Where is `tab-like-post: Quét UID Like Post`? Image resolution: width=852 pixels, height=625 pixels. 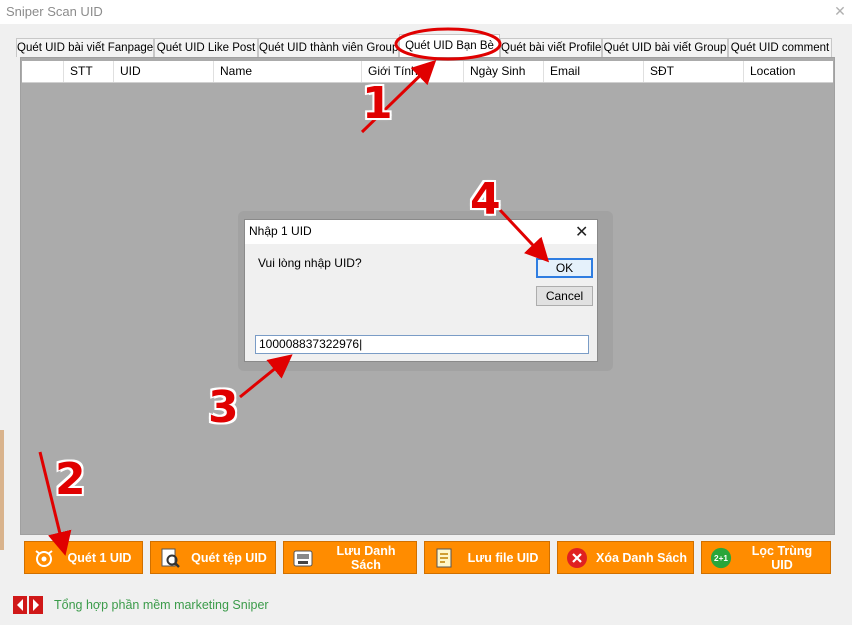 tab-like-post: Quét UID Like Post is located at coordinates (206, 47).